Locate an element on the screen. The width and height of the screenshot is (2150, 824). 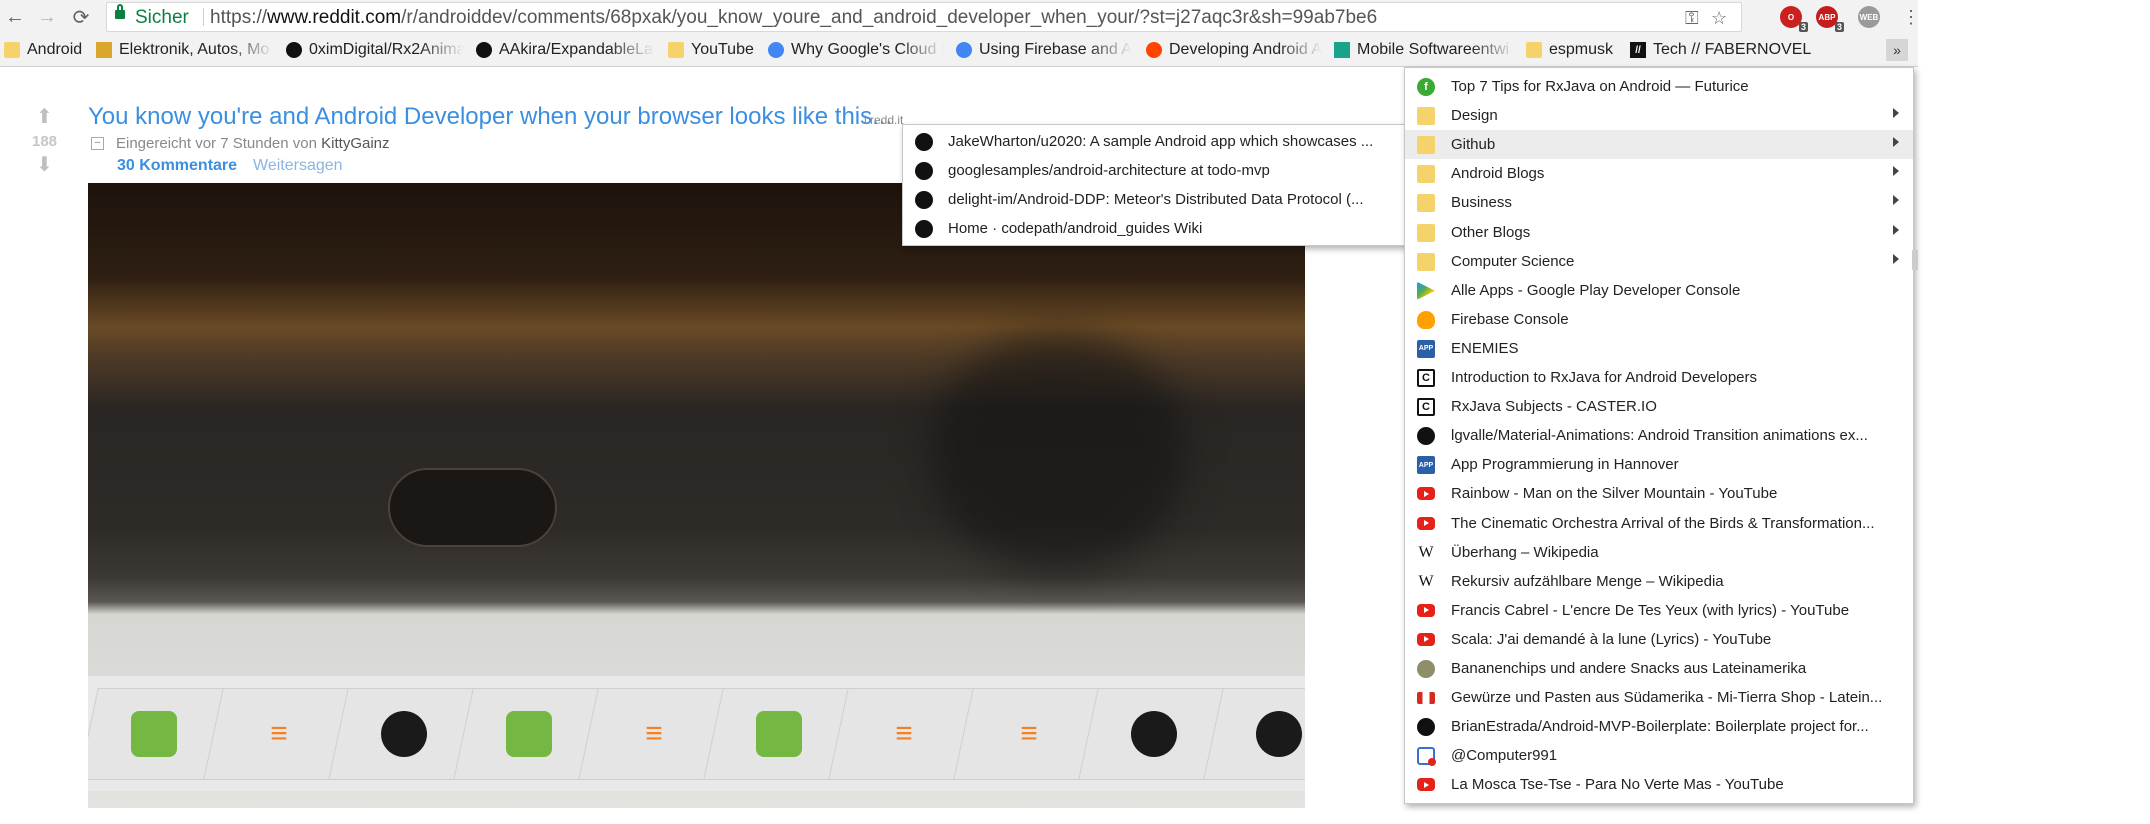
comments-link: 30 Kommentare is located at coordinates (177, 166).